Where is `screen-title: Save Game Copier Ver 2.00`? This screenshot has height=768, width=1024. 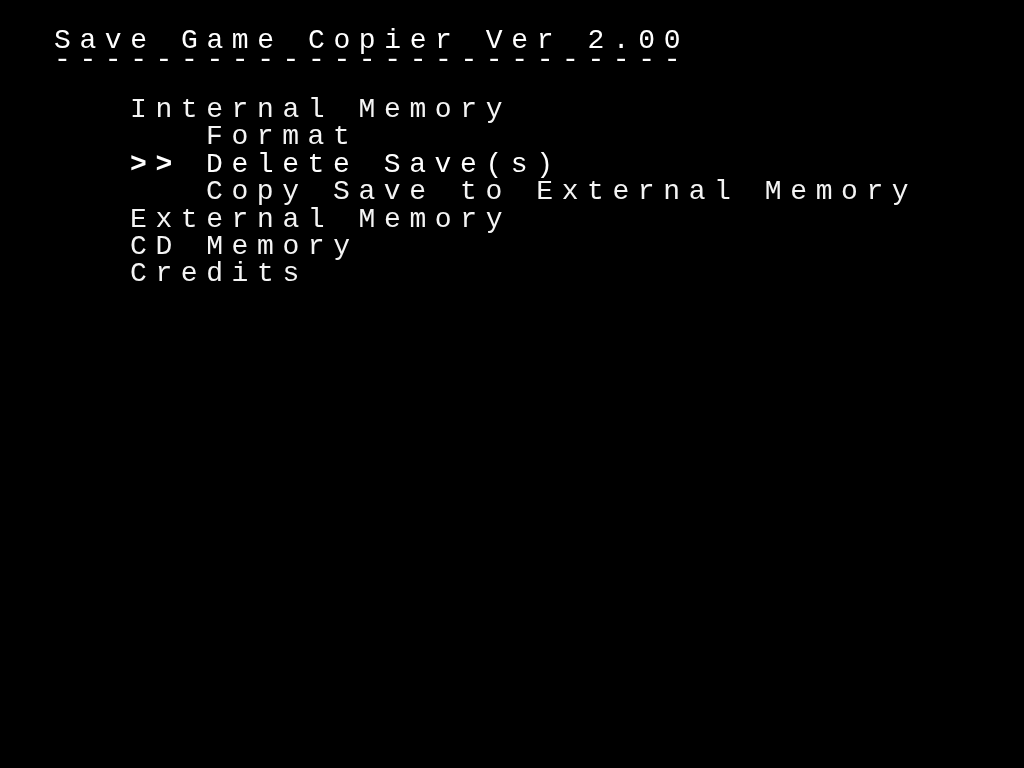
screen-title: Save Game Copier Ver 2.00 is located at coordinates (372, 41).